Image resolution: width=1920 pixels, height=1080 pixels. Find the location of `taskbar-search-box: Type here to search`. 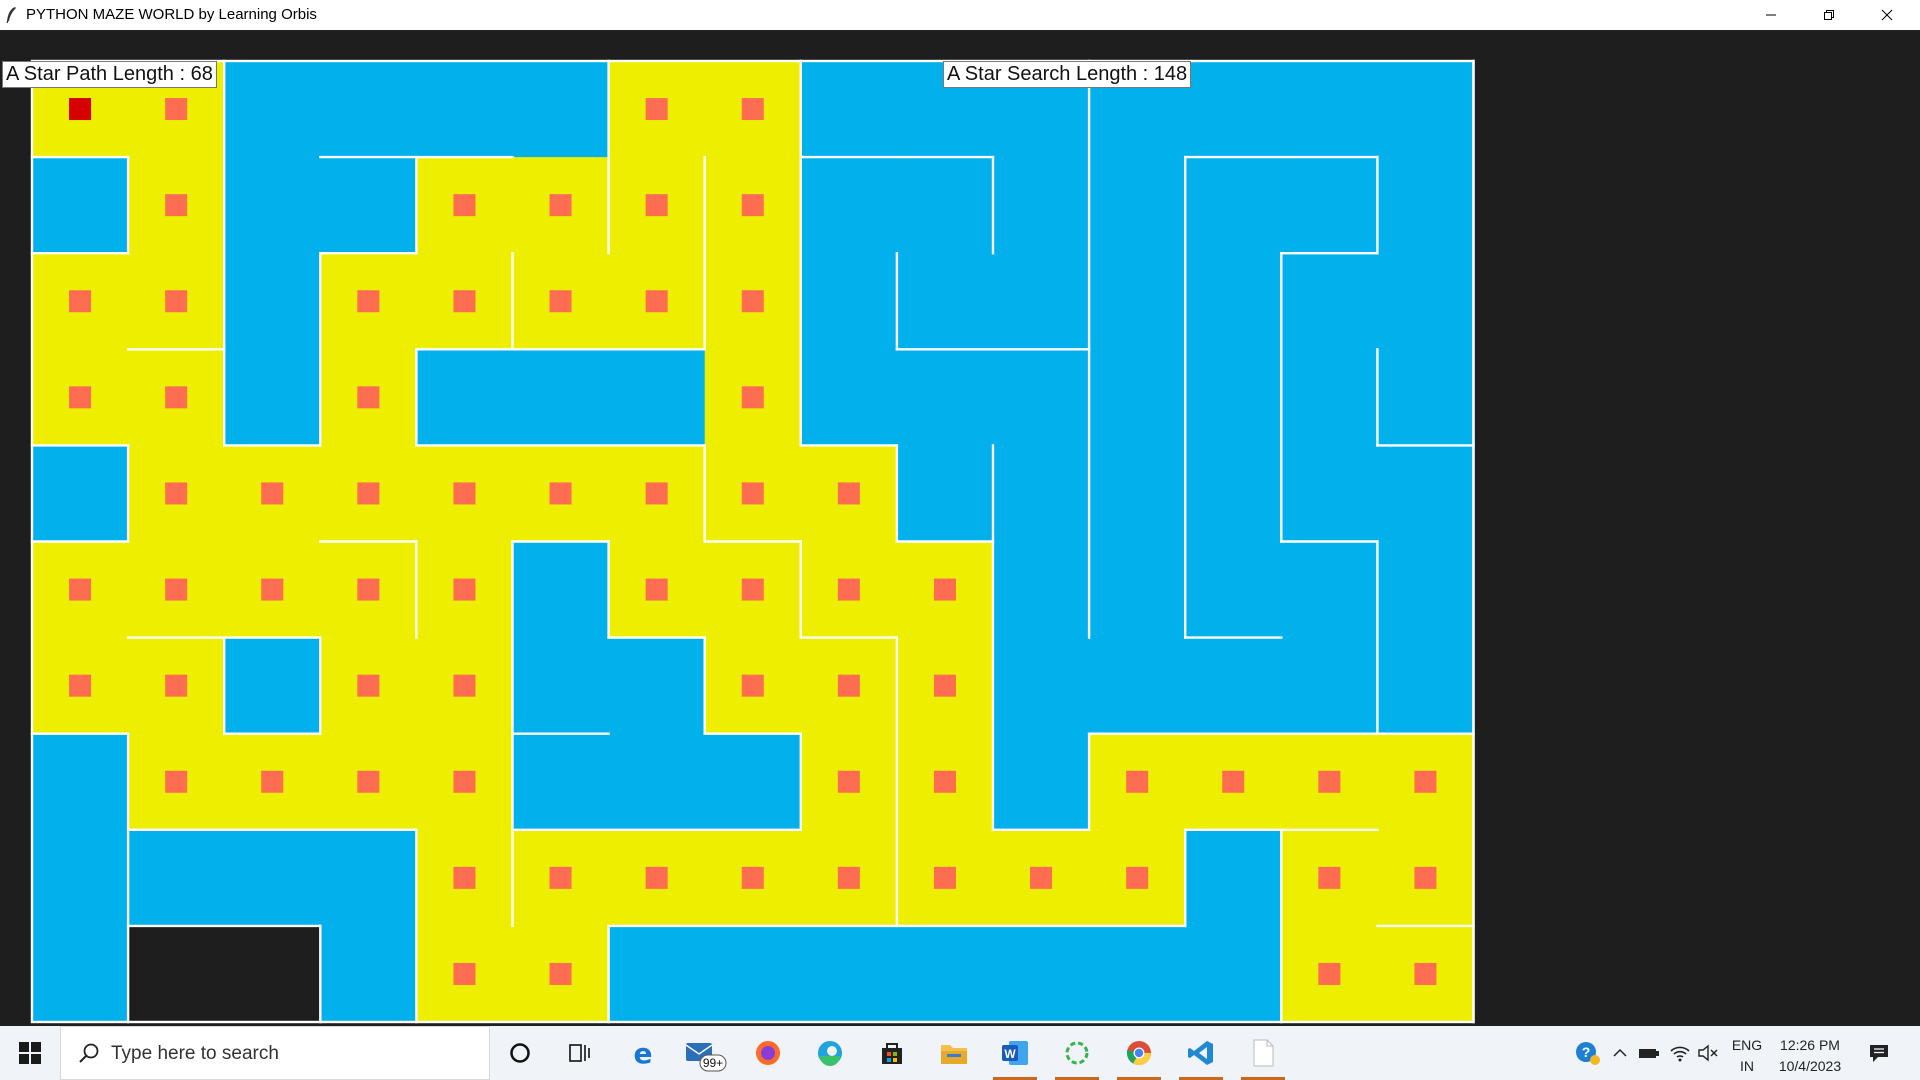

taskbar-search-box: Type here to search is located at coordinates (275, 1053).